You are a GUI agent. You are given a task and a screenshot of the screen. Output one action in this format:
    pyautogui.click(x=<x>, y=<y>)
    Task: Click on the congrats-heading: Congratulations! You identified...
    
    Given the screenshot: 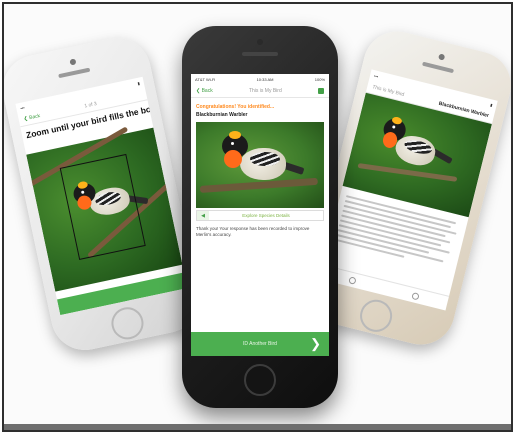 What is the action you would take?
    pyautogui.click(x=235, y=107)
    